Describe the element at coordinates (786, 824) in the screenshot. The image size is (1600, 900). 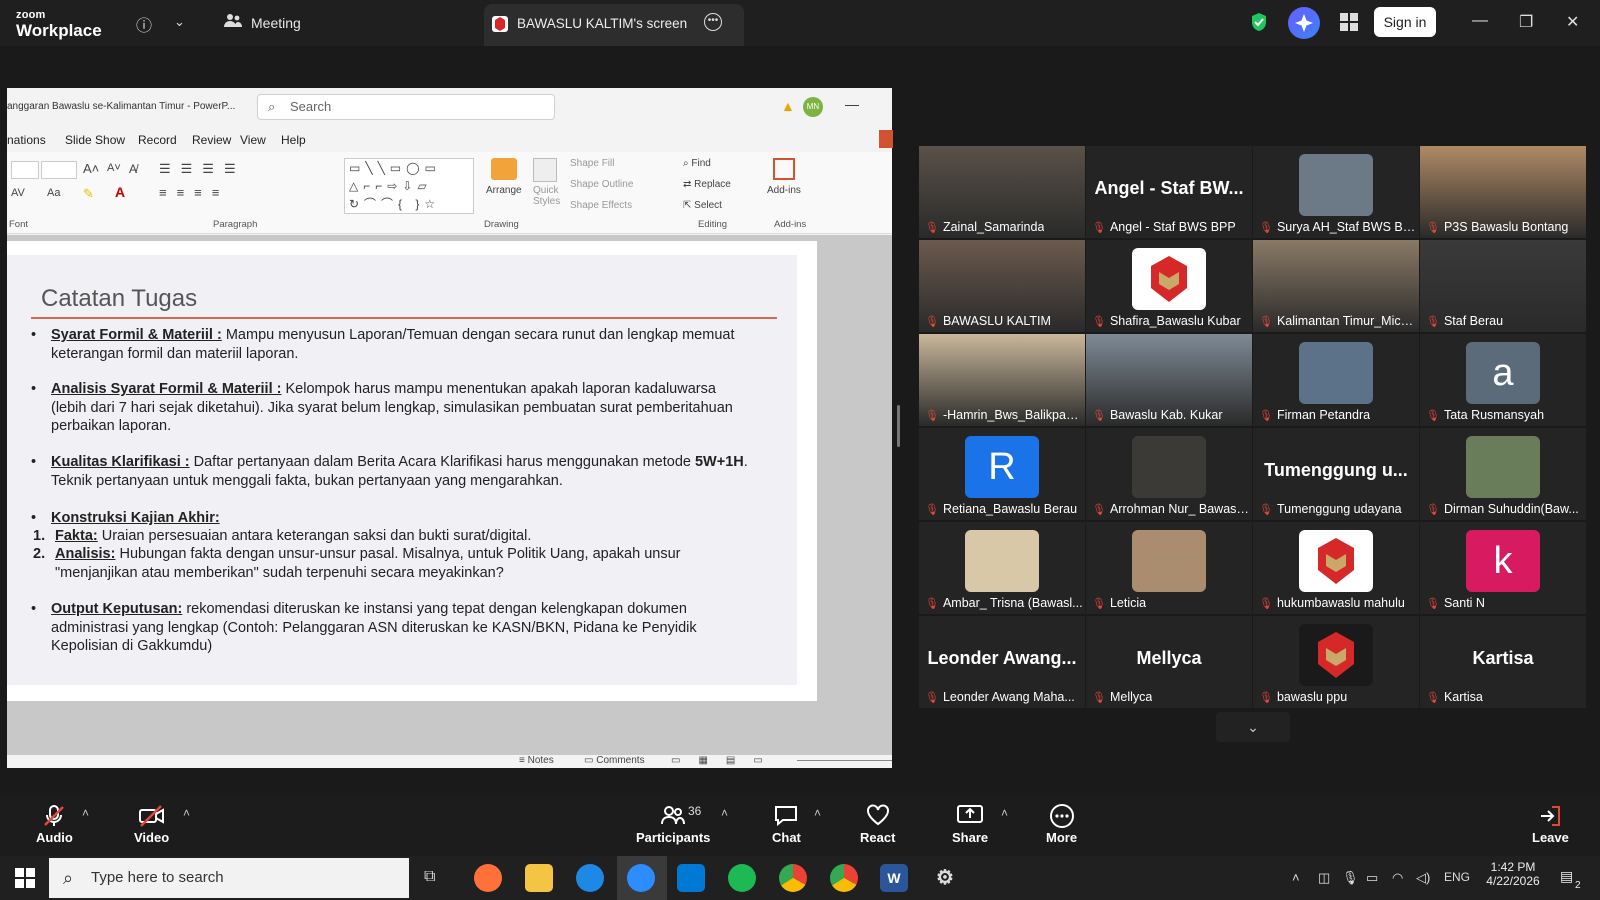
I see `chat-button: Chat` at that location.